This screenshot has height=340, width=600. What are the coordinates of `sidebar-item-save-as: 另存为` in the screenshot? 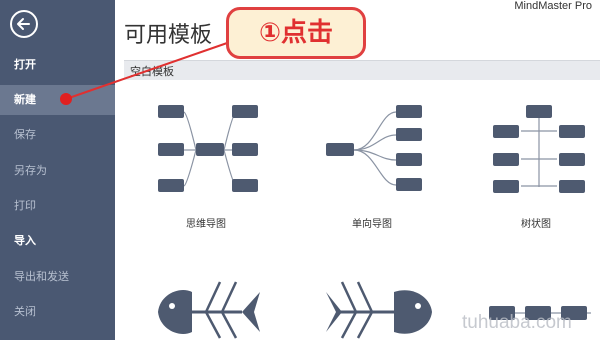 It's located at (57, 171).